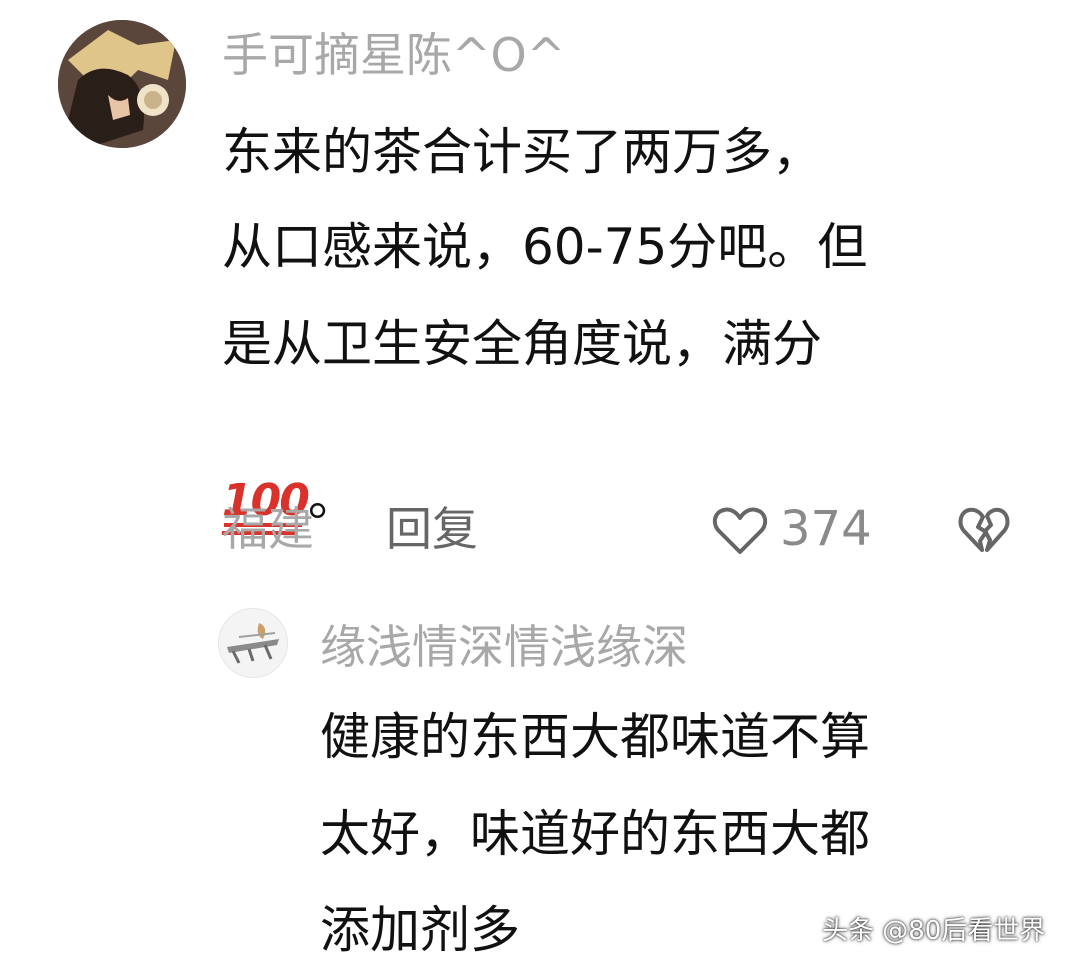  What do you see at coordinates (522, 152) in the screenshot?
I see `comment-line-1: 东来的茶合计买了两万多，` at bounding box center [522, 152].